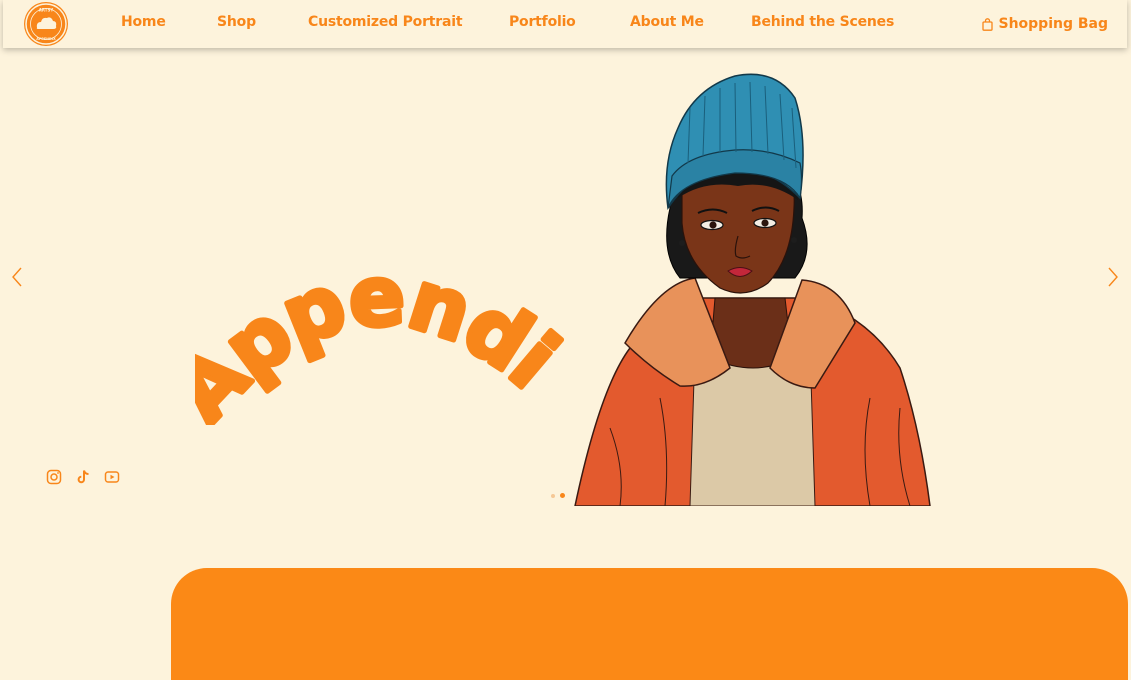 The image size is (1131, 680). What do you see at coordinates (667, 24) in the screenshot?
I see `nav-about-me: About Me` at bounding box center [667, 24].